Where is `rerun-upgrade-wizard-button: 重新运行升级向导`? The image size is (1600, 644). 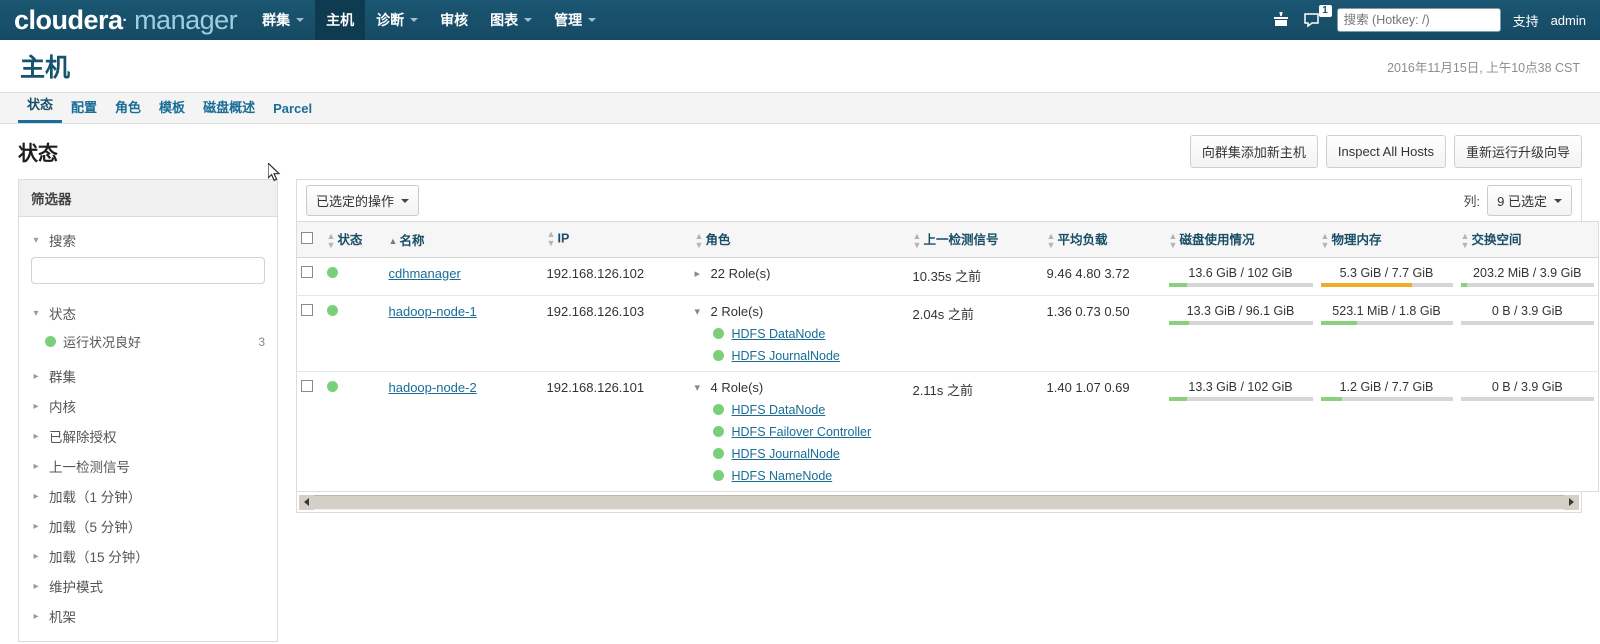
rerun-upgrade-wizard-button: 重新运行升级向导 is located at coordinates (1517, 151).